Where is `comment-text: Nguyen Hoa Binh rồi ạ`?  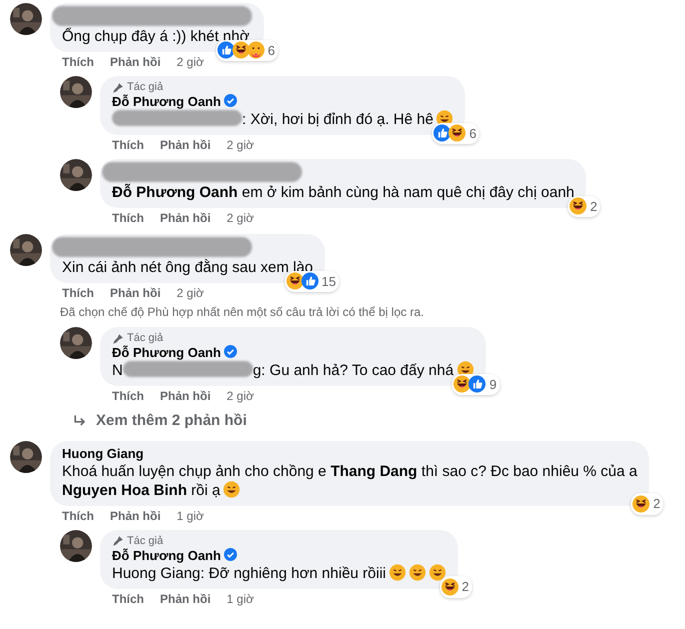 comment-text: Nguyen Hoa Binh rồi ạ is located at coordinates (141, 490).